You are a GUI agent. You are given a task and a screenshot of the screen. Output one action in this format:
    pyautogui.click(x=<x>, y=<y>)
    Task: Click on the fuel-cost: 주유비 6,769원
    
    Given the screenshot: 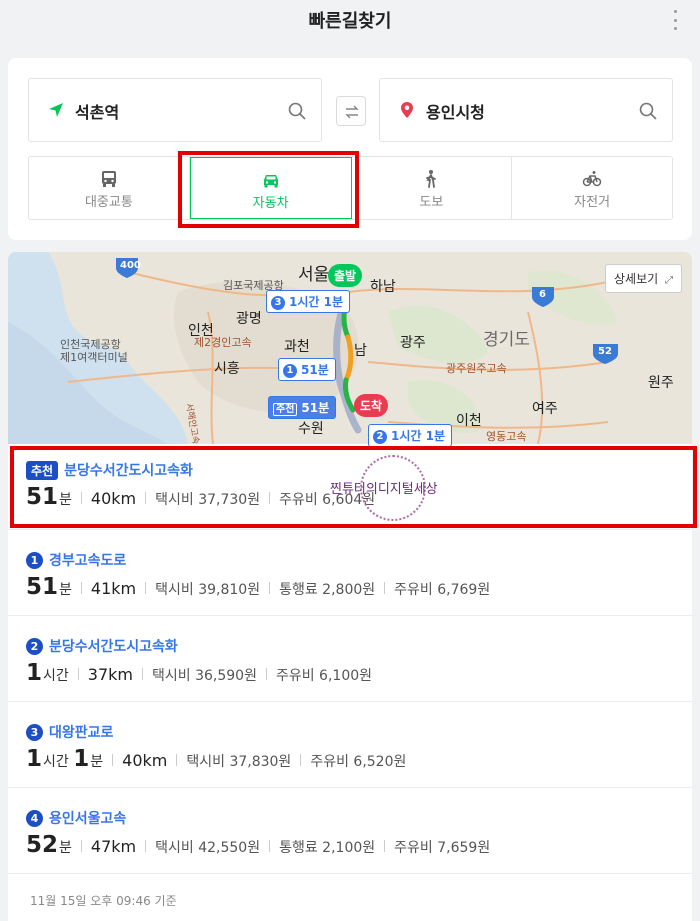 What is the action you would take?
    pyautogui.click(x=442, y=590)
    